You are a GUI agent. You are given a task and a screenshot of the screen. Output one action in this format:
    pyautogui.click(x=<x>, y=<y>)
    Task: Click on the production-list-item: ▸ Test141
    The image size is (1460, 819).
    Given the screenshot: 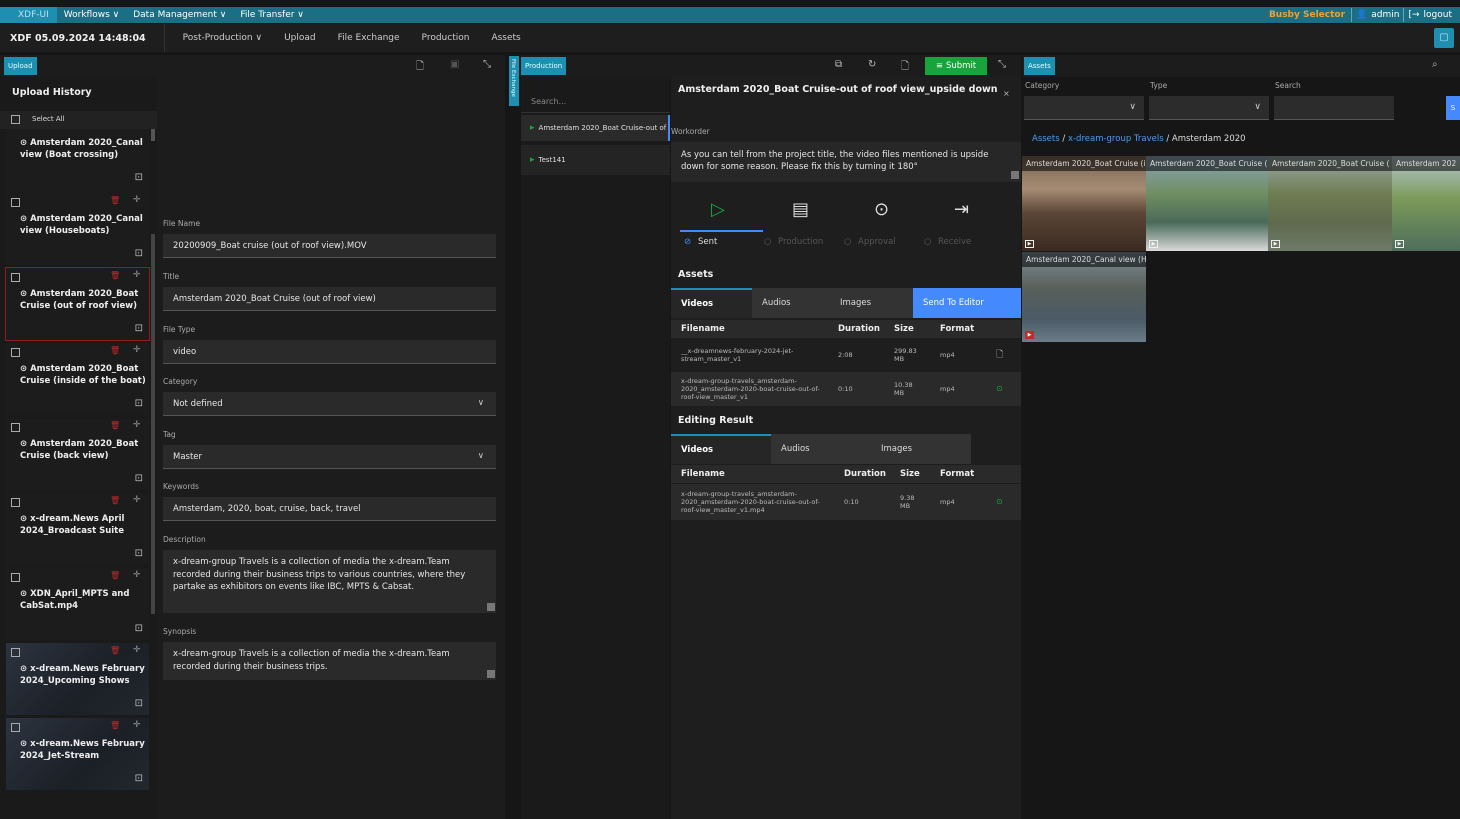 What is the action you would take?
    pyautogui.click(x=595, y=160)
    